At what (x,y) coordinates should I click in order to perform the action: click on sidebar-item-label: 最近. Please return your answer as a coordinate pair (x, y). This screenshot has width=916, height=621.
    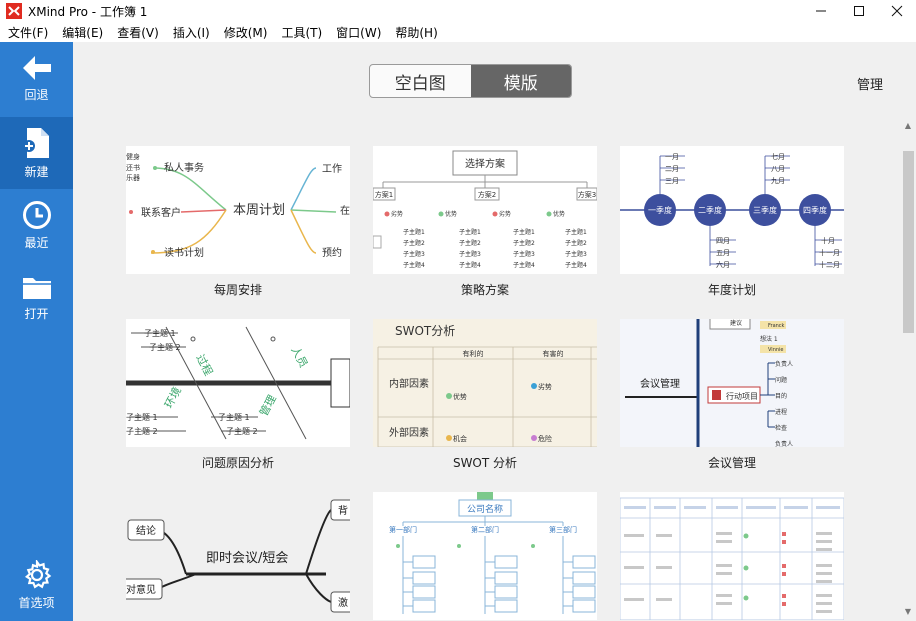
    Looking at the image, I should click on (36, 242).